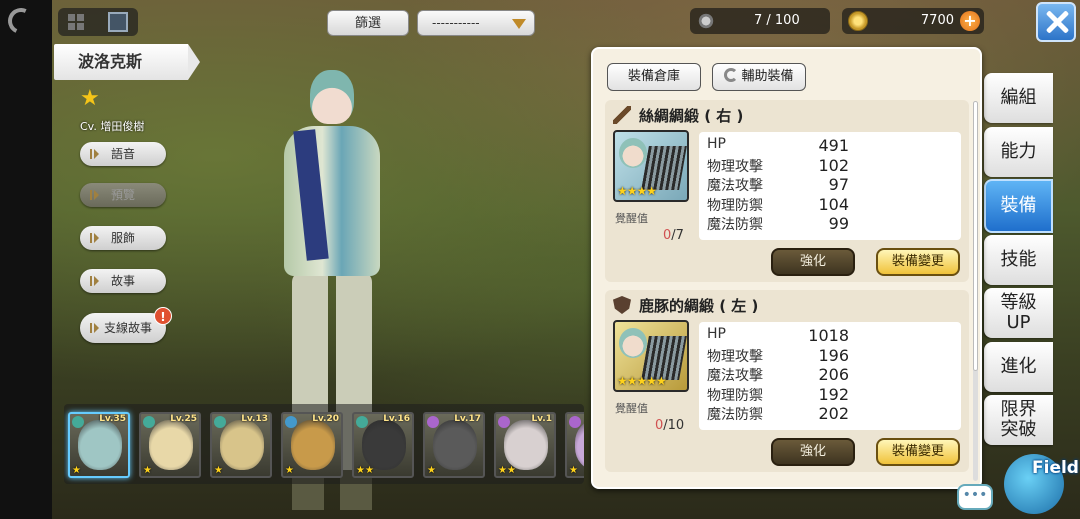 The height and width of the screenshot is (519, 1080). What do you see at coordinates (1056, 22) in the screenshot?
I see `close-icon` at bounding box center [1056, 22].